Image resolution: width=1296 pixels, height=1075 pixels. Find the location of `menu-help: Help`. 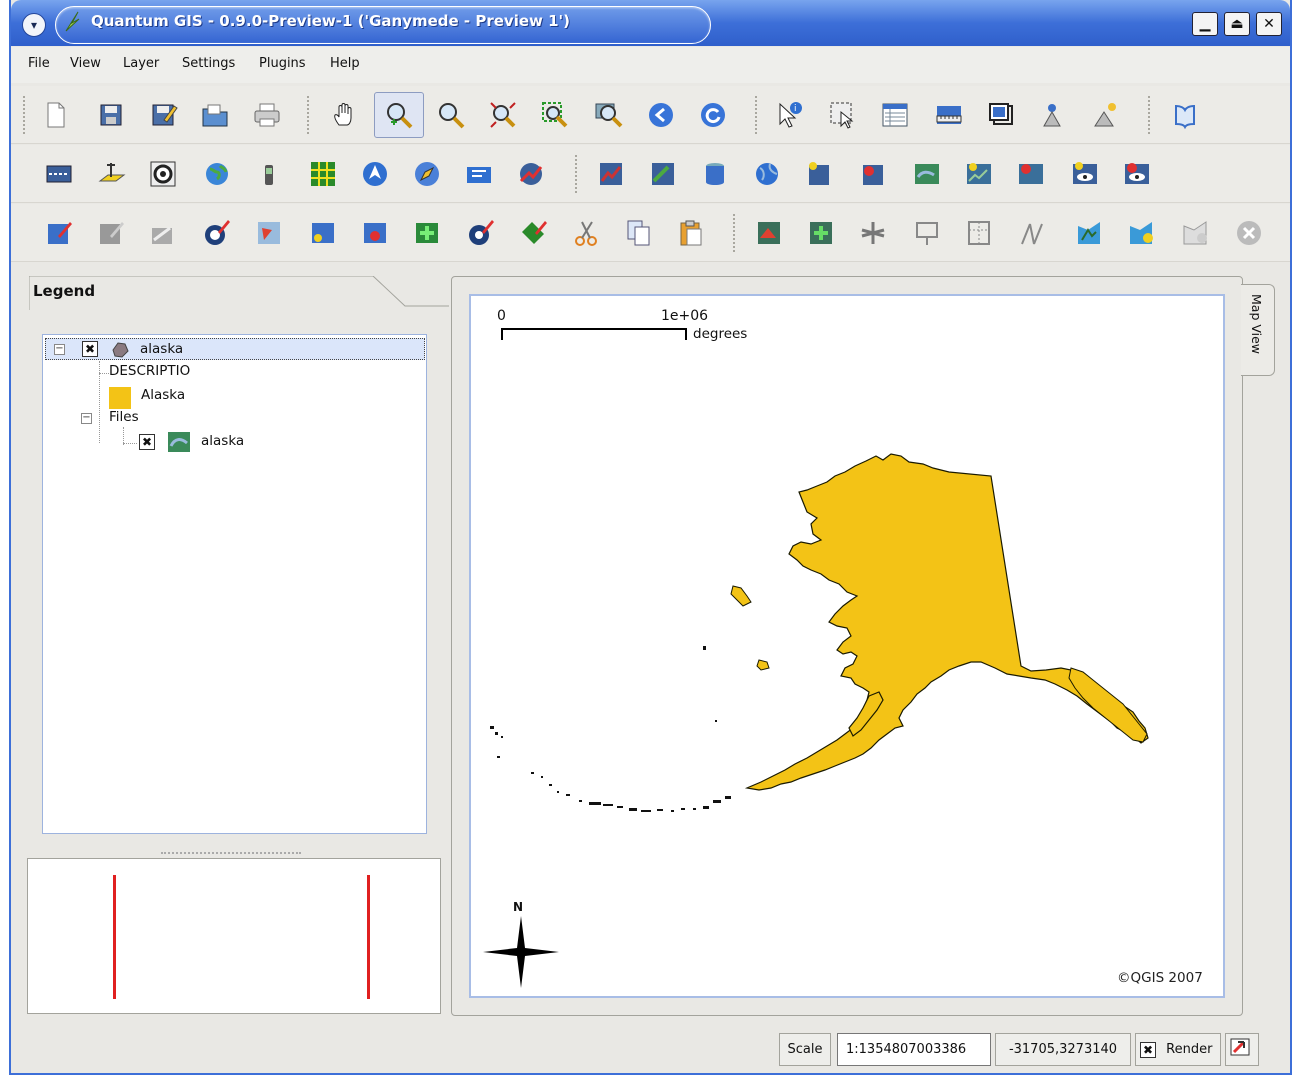

menu-help: Help is located at coordinates (345, 63).